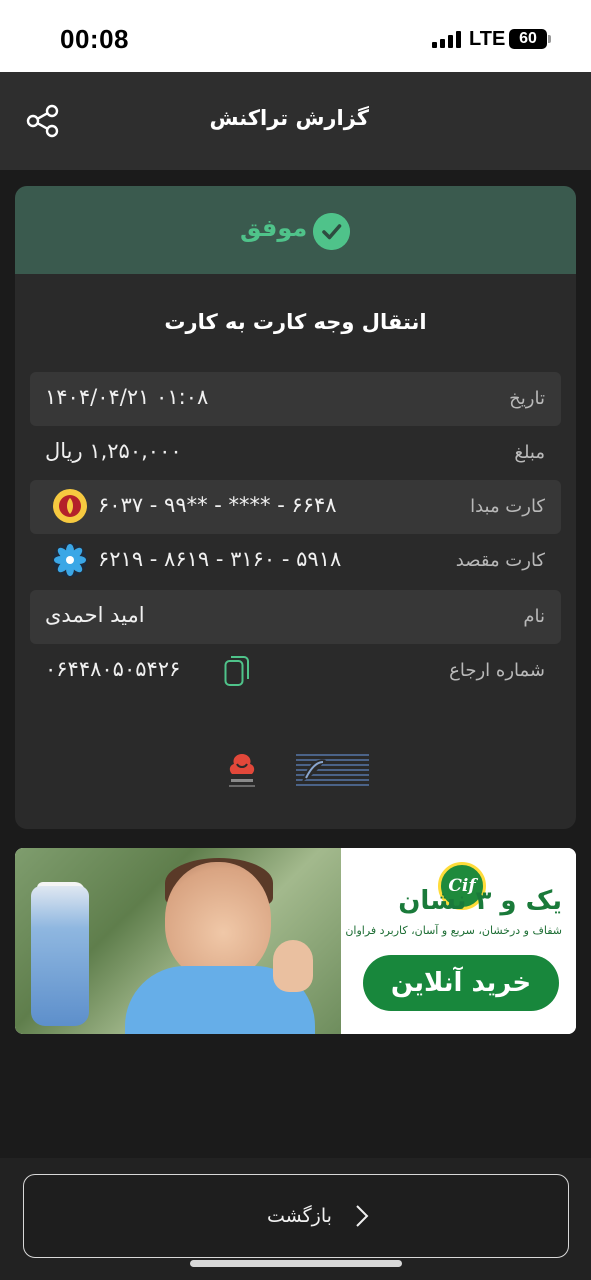 The width and height of the screenshot is (591, 1280). What do you see at coordinates (497, 670) in the screenshot?
I see `row-label: شماره ارجاع` at bounding box center [497, 670].